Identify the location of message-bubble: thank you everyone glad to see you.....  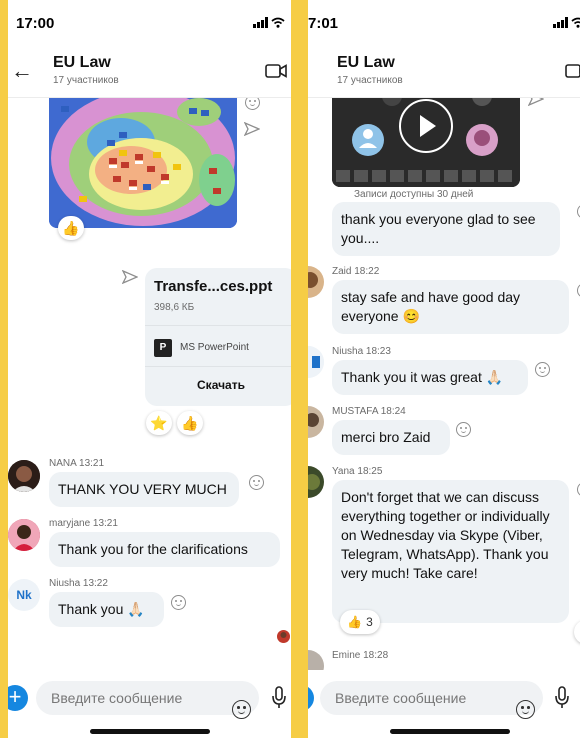
(446, 229).